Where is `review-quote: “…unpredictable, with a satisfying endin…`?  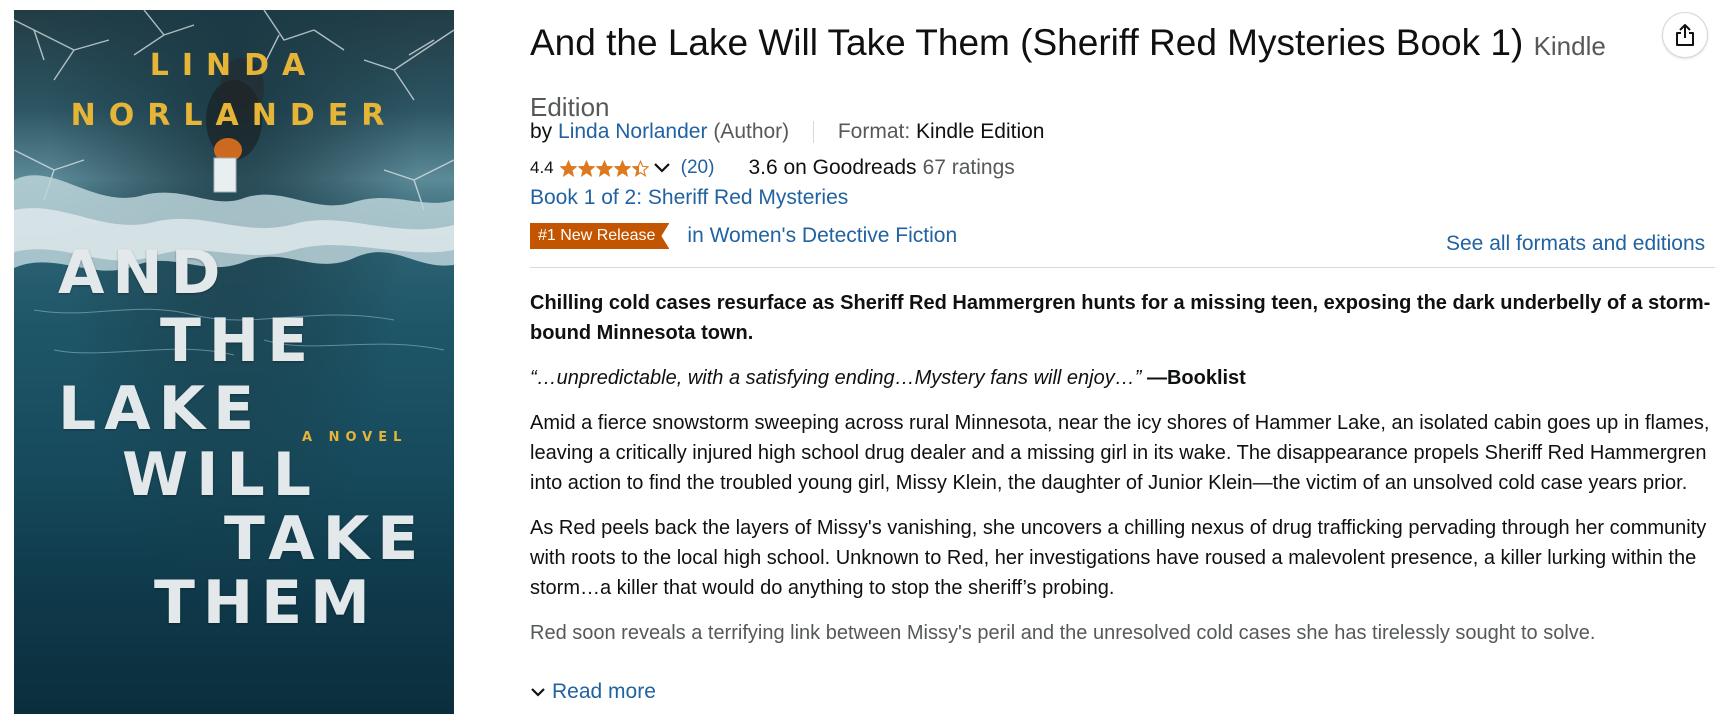
review-quote: “…unpredictable, with a satisfying endin… is located at coordinates (836, 378).